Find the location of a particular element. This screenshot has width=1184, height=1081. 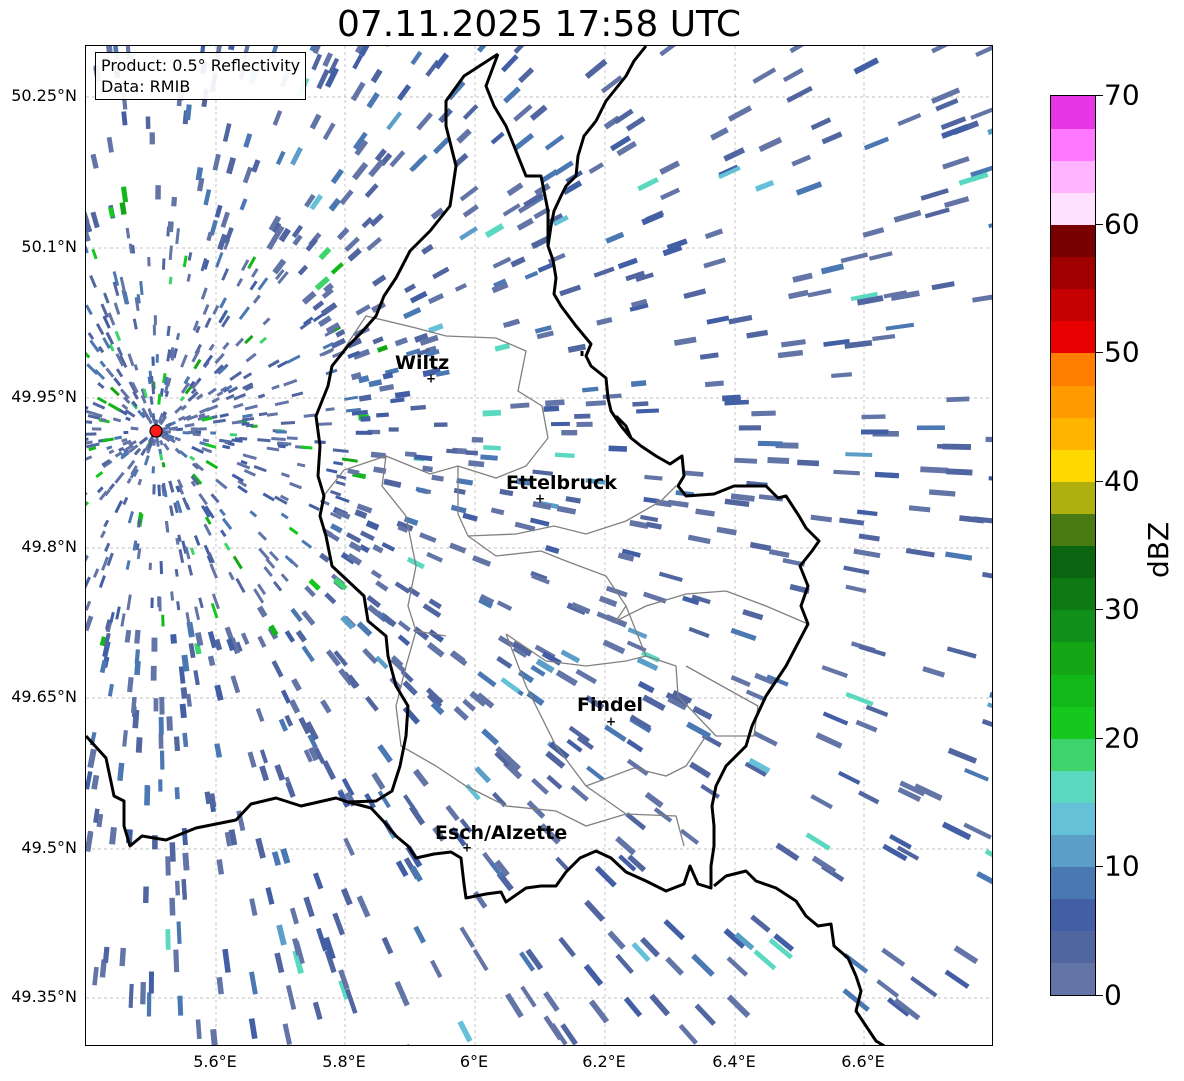

city-label-ettelbruck: Ettelbruck is located at coordinates (561, 483).